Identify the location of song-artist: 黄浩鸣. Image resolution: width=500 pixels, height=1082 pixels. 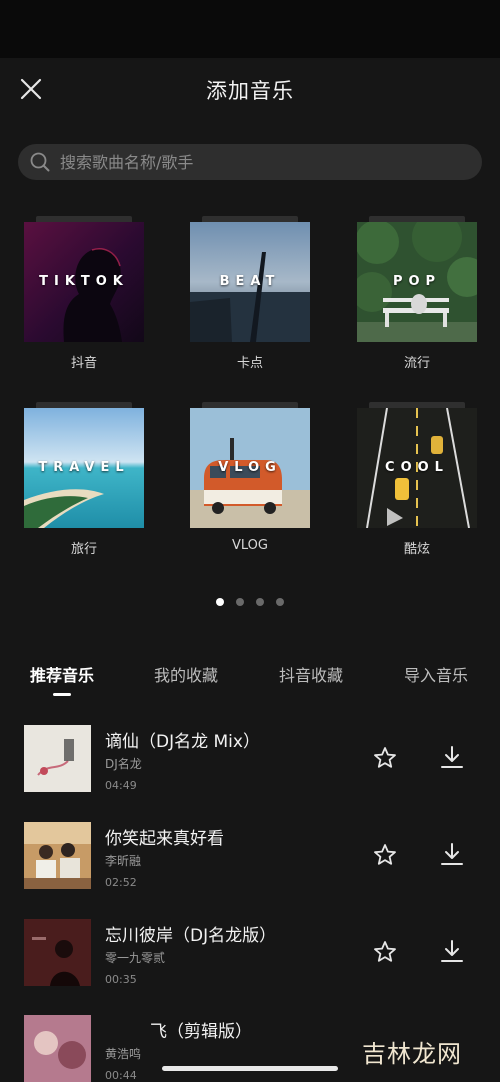
(123, 1054).